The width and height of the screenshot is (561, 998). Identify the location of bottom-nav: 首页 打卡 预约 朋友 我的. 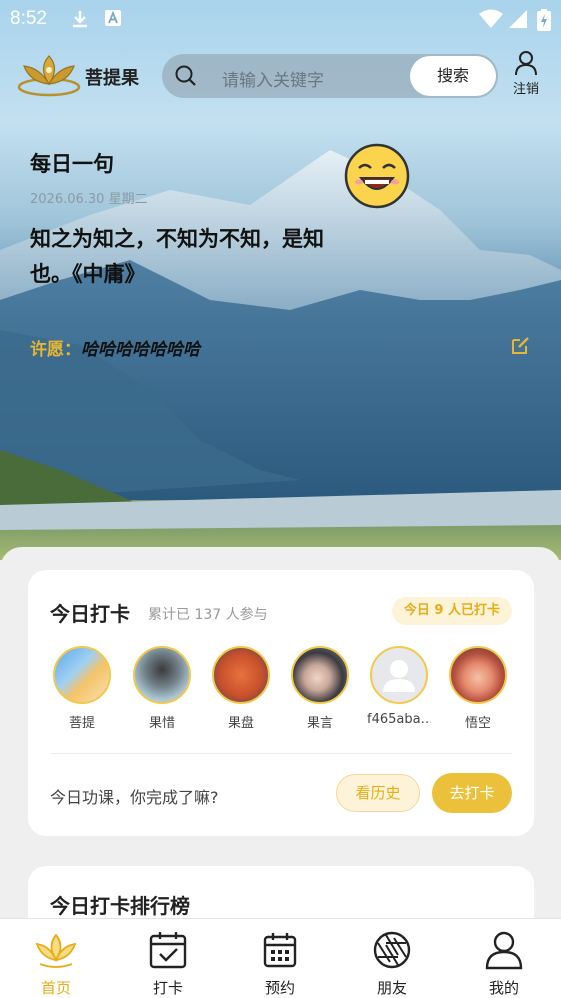
(280, 958).